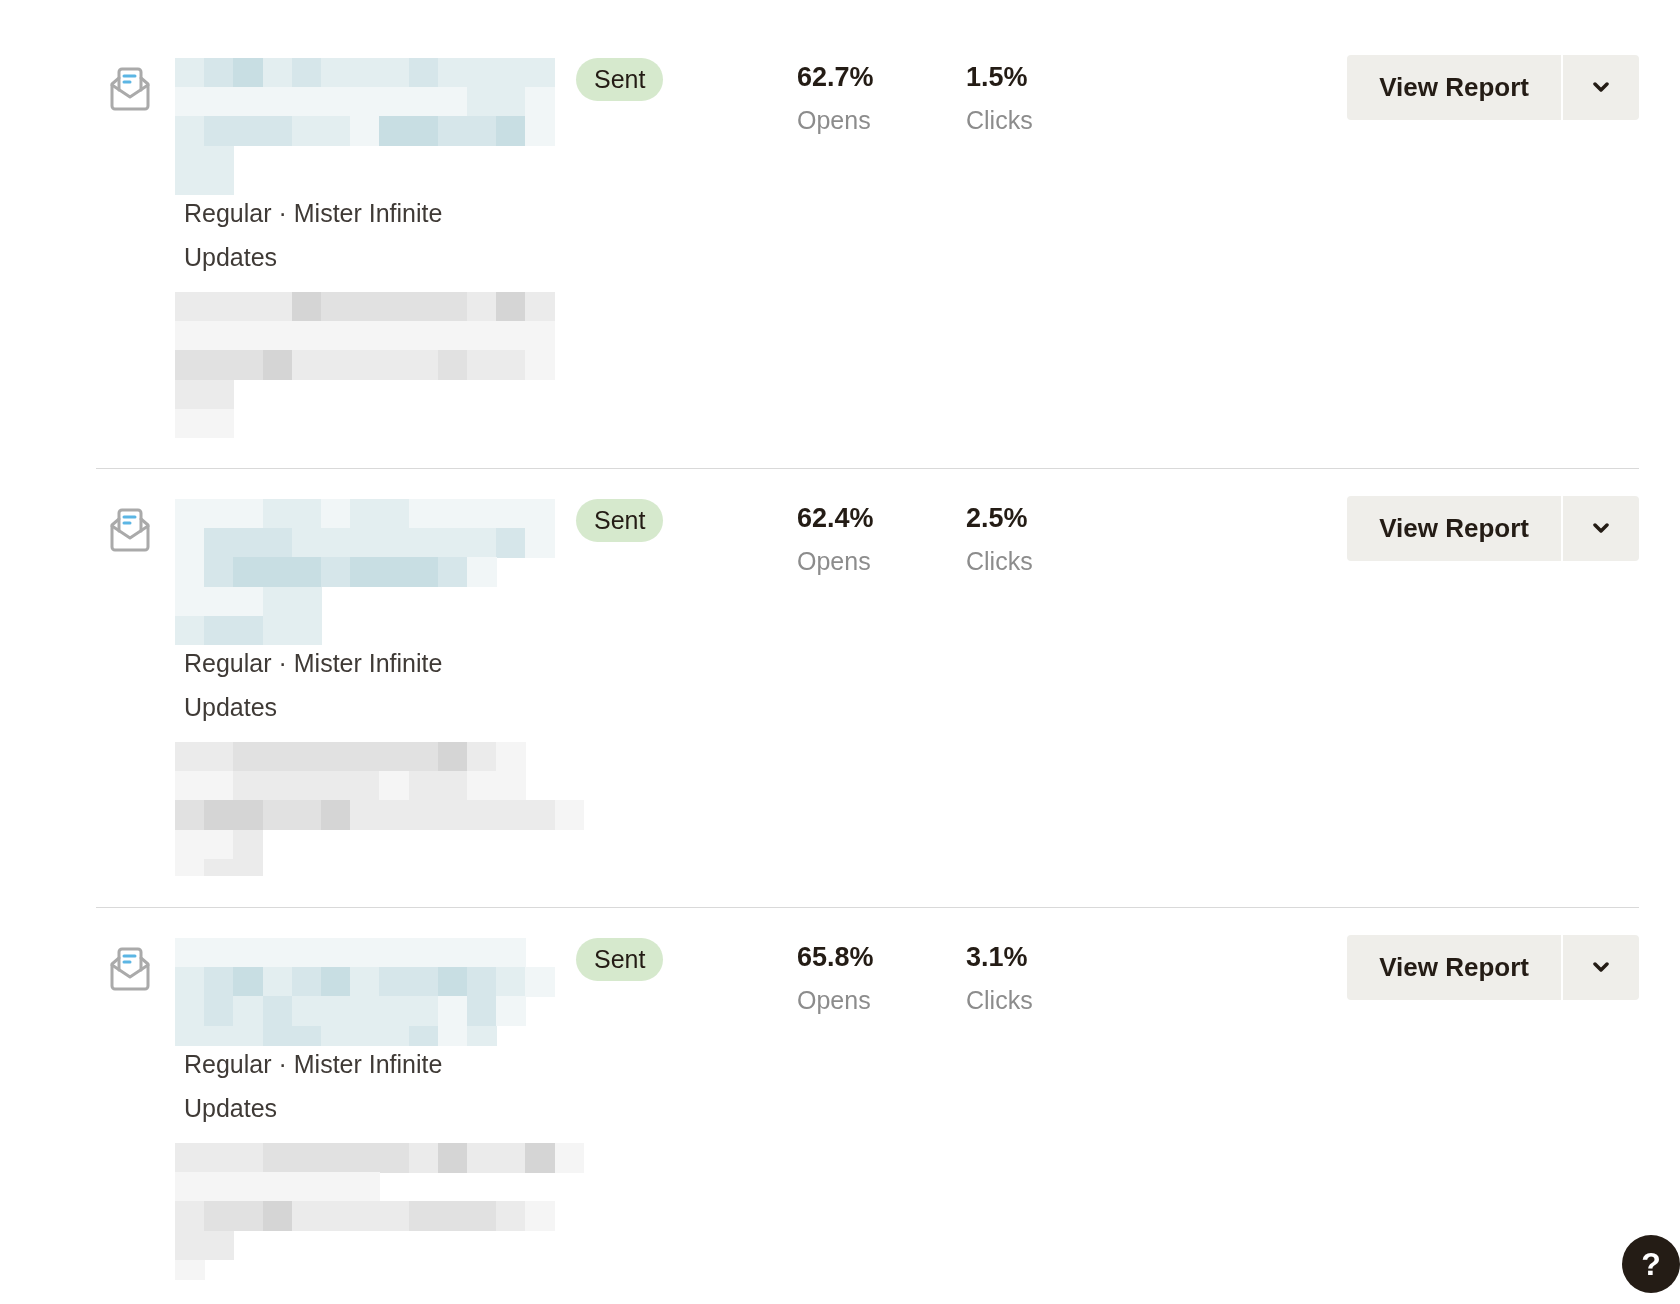 This screenshot has height=1304, width=1680. I want to click on help-button: ?, so click(1651, 1264).